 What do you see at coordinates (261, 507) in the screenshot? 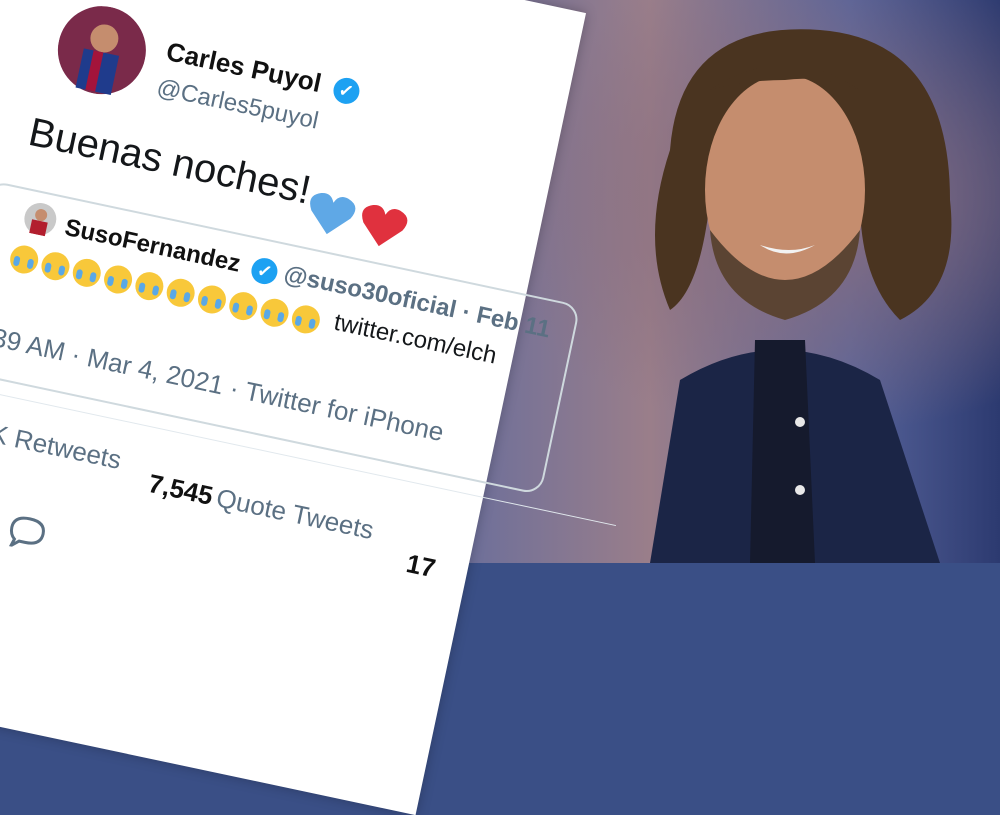
I see `quote-tweets-stat: 7,545 Quote Tweets` at bounding box center [261, 507].